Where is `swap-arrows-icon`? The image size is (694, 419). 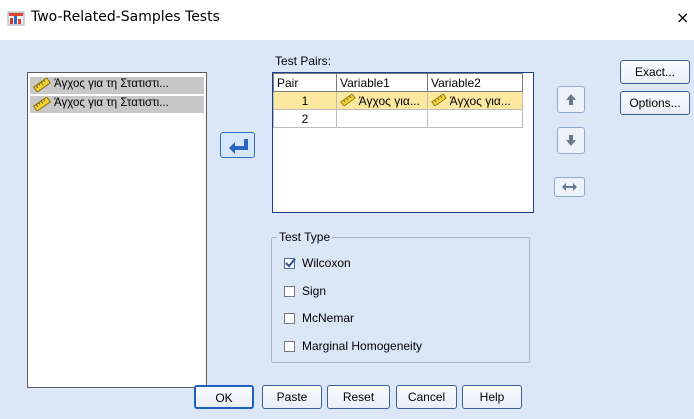 swap-arrows-icon is located at coordinates (569, 187).